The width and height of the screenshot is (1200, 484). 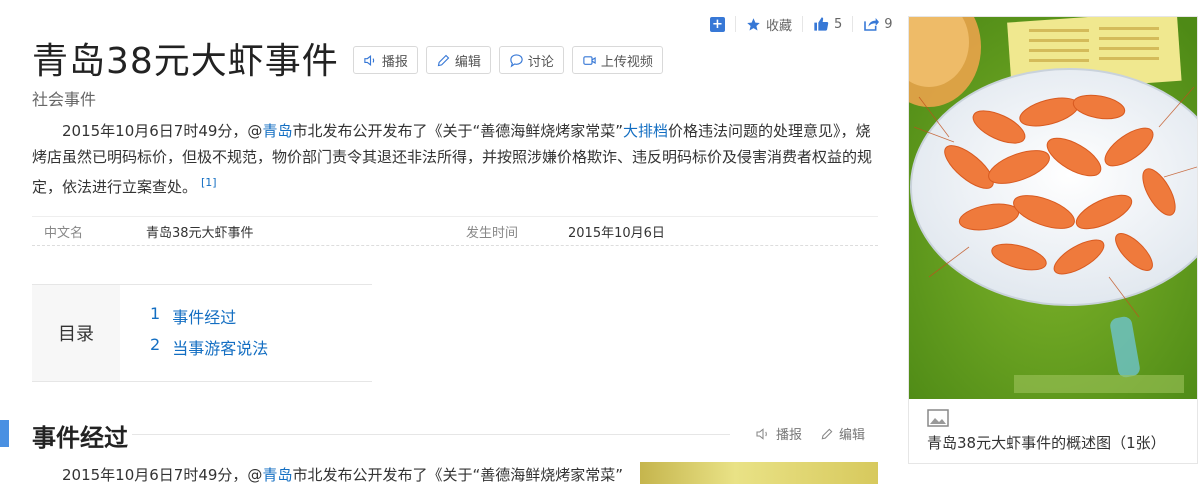 I want to click on section-qingdao-link: 青岛, so click(x=277, y=475).